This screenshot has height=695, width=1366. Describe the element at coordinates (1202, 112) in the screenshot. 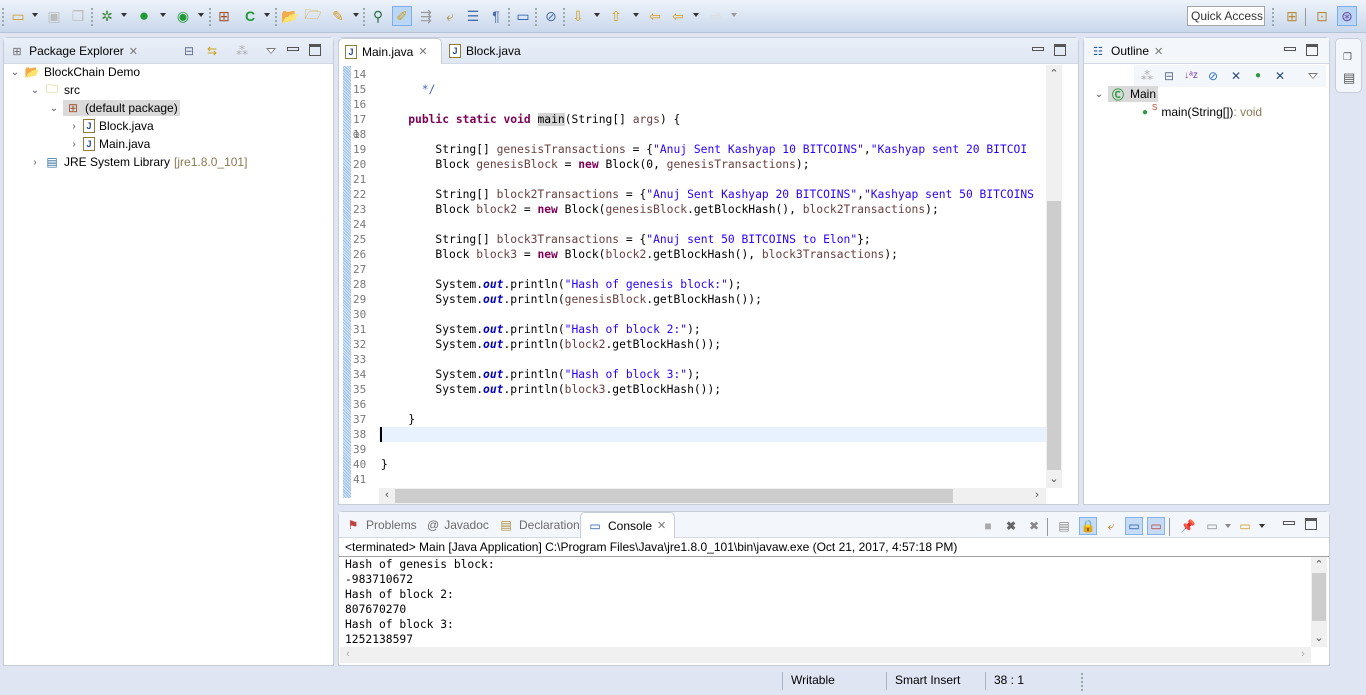

I see `outline-item-method: ● S main(String[]) : void` at that location.